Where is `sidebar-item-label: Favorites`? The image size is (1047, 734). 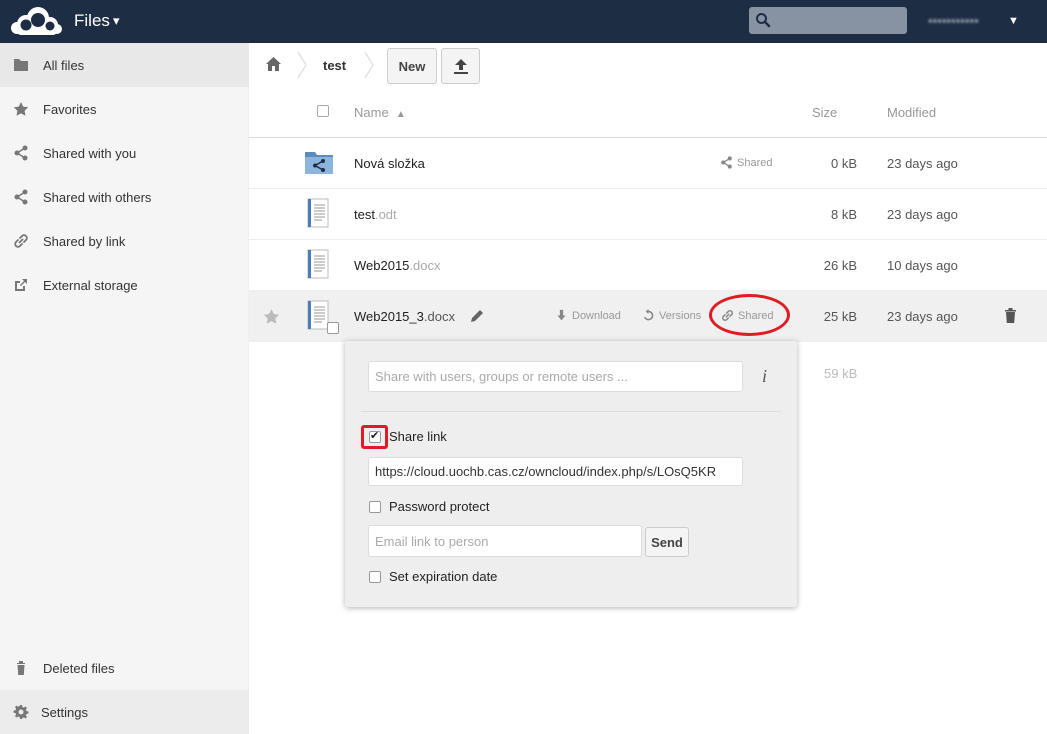 sidebar-item-label: Favorites is located at coordinates (70, 109).